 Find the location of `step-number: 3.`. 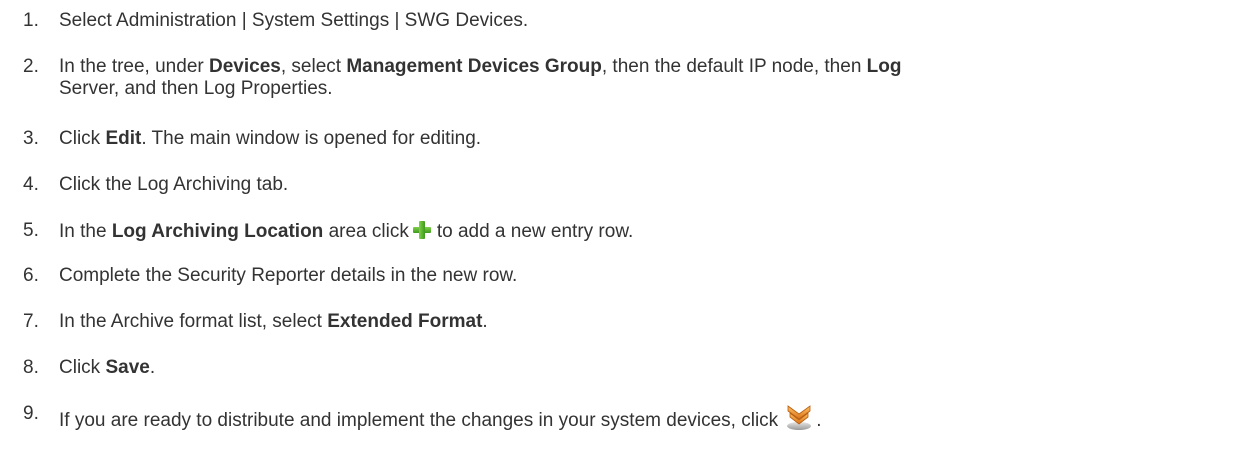

step-number: 3. is located at coordinates (31, 138).